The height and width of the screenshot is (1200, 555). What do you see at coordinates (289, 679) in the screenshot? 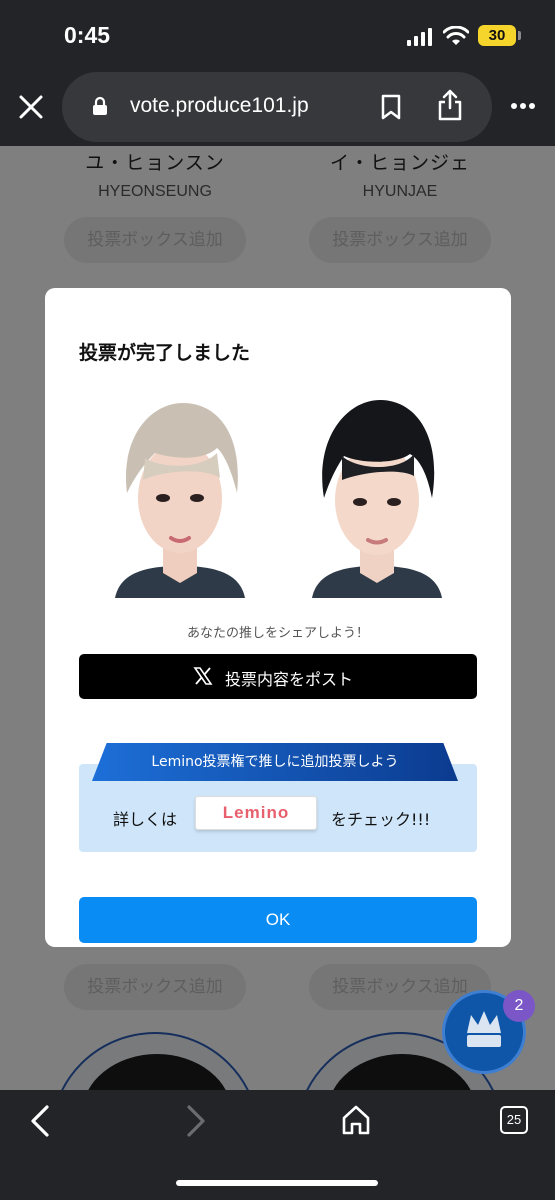
I see `post-button-label: 投票内容をポスト` at bounding box center [289, 679].